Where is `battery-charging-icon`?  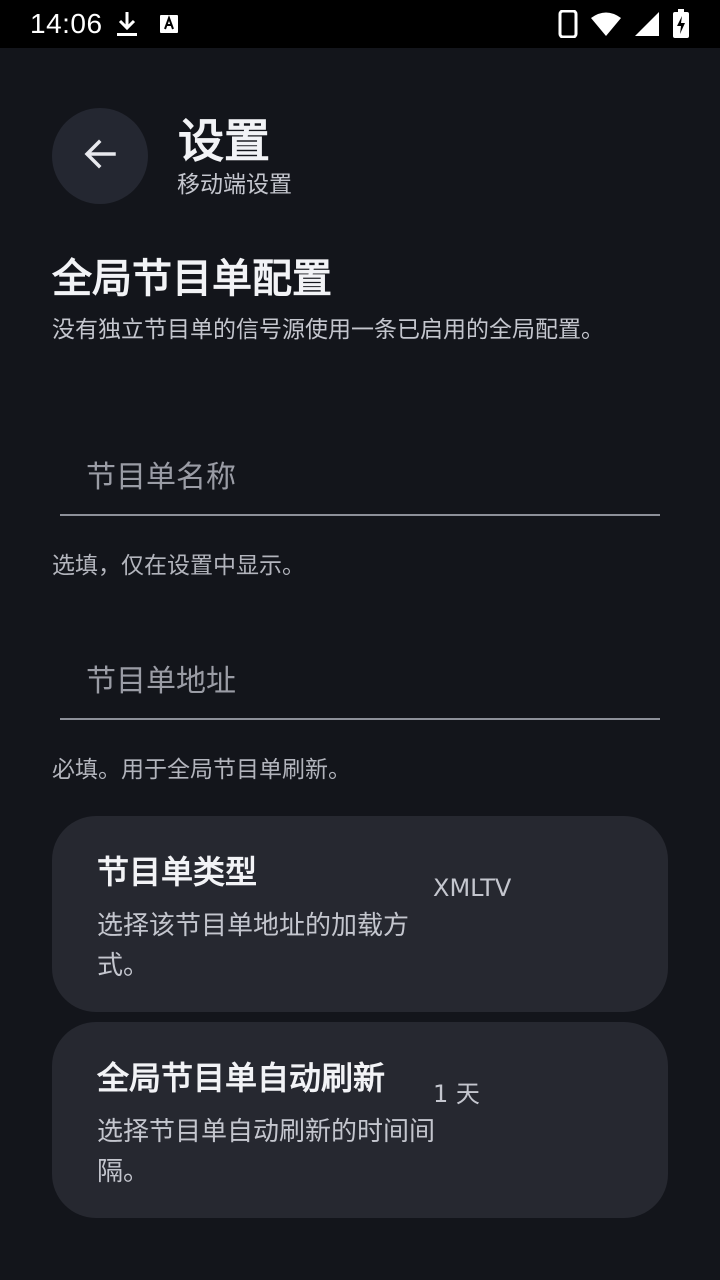 battery-charging-icon is located at coordinates (681, 24).